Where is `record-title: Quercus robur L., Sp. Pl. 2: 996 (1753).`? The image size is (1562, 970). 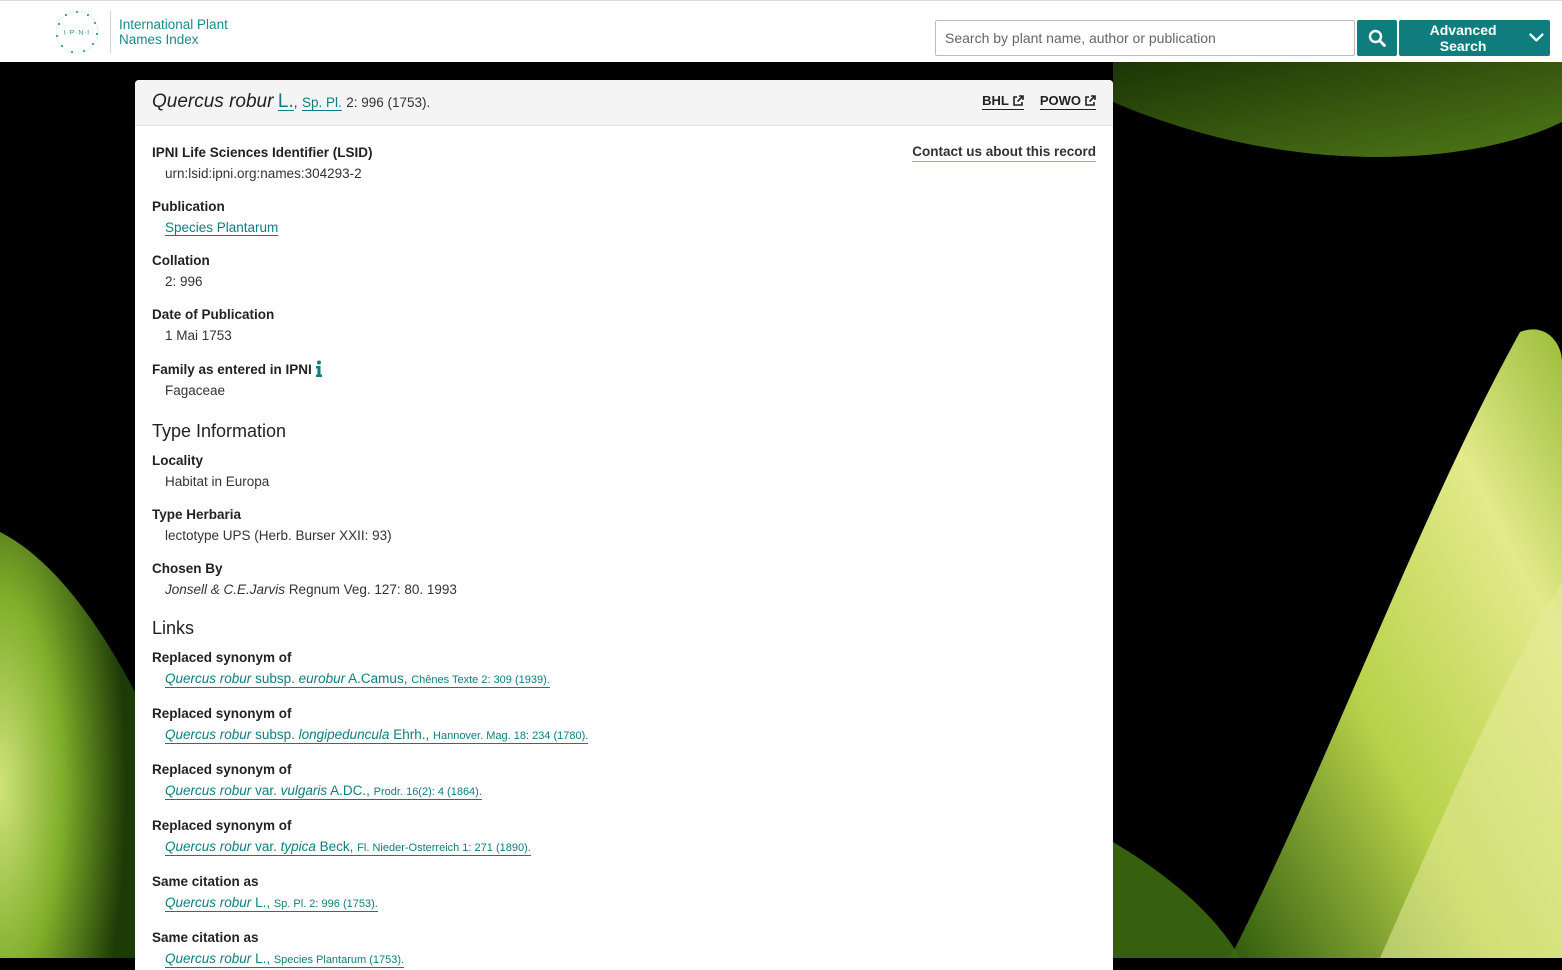 record-title: Quercus robur L., Sp. Pl. 2: 996 (1753). is located at coordinates (291, 102).